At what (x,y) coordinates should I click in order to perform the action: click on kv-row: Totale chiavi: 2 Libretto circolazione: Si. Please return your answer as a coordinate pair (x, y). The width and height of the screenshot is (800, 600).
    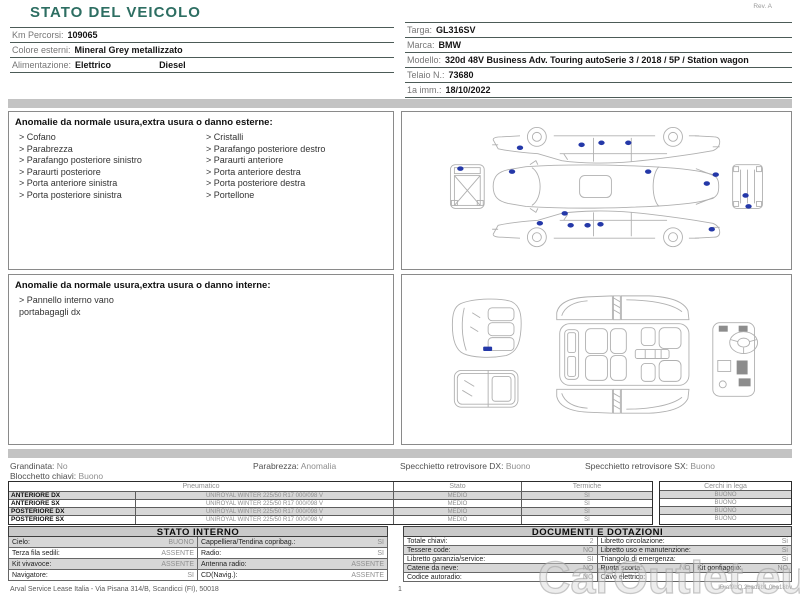
    Looking at the image, I should click on (597, 541).